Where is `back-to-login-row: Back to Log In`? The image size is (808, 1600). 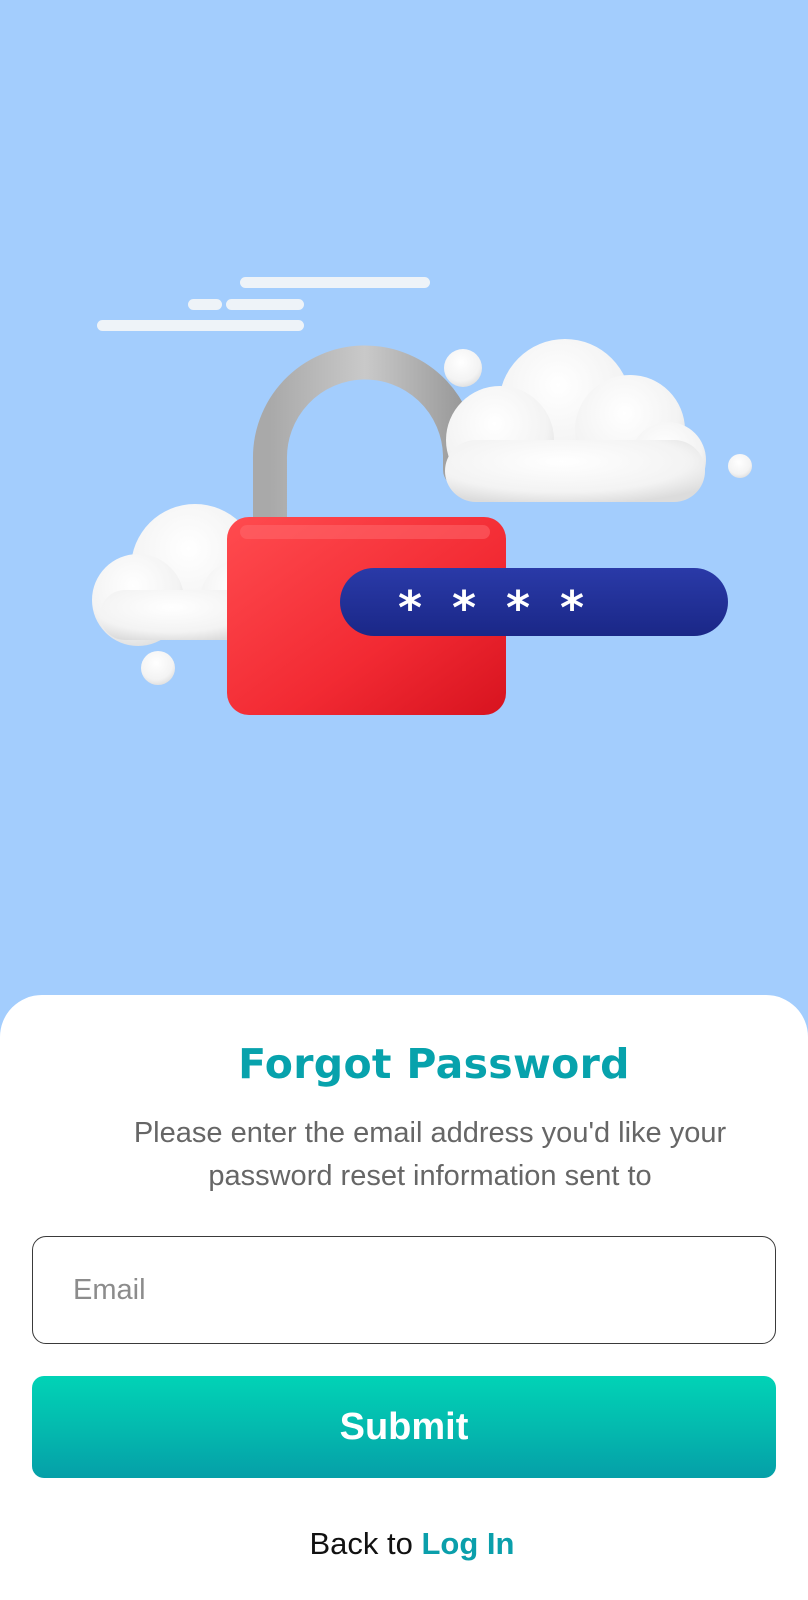
back-to-login-row: Back to Log In is located at coordinates (404, 1544).